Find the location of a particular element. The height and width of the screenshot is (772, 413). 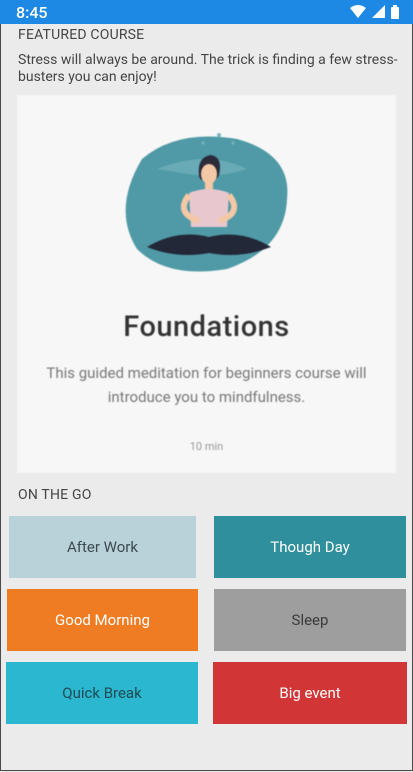

tile-quick-break: Quick Break is located at coordinates (102, 693).